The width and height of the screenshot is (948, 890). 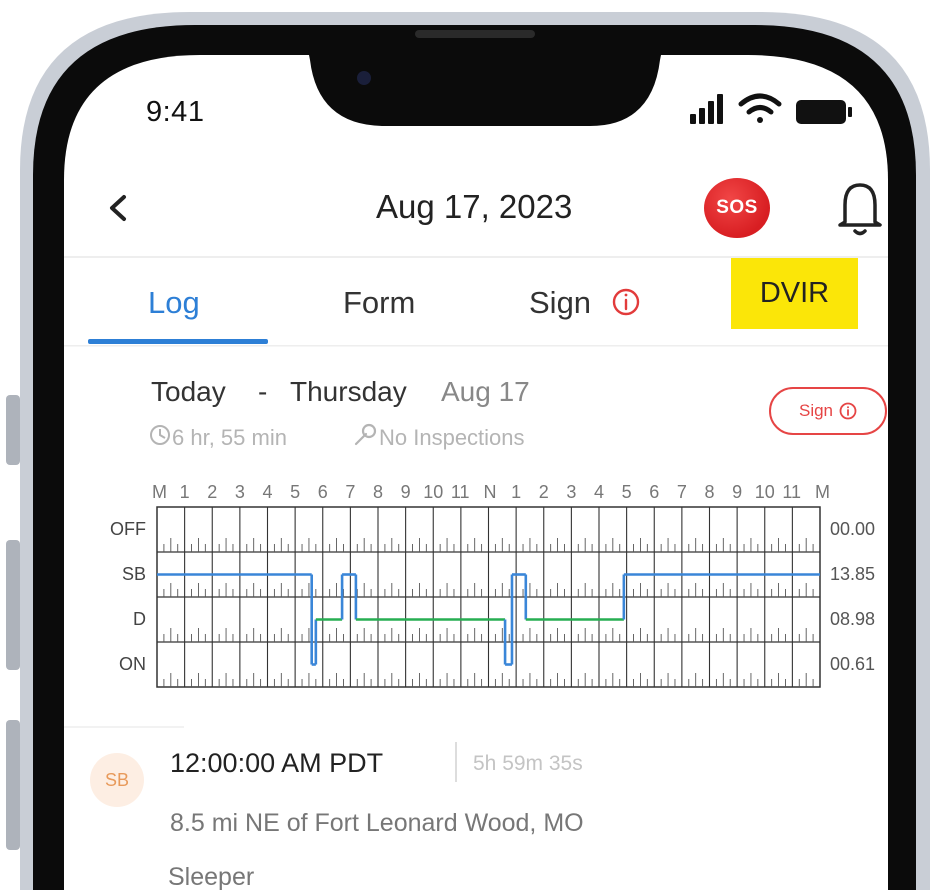 I want to click on event-status: Sleeper, so click(x=211, y=876).